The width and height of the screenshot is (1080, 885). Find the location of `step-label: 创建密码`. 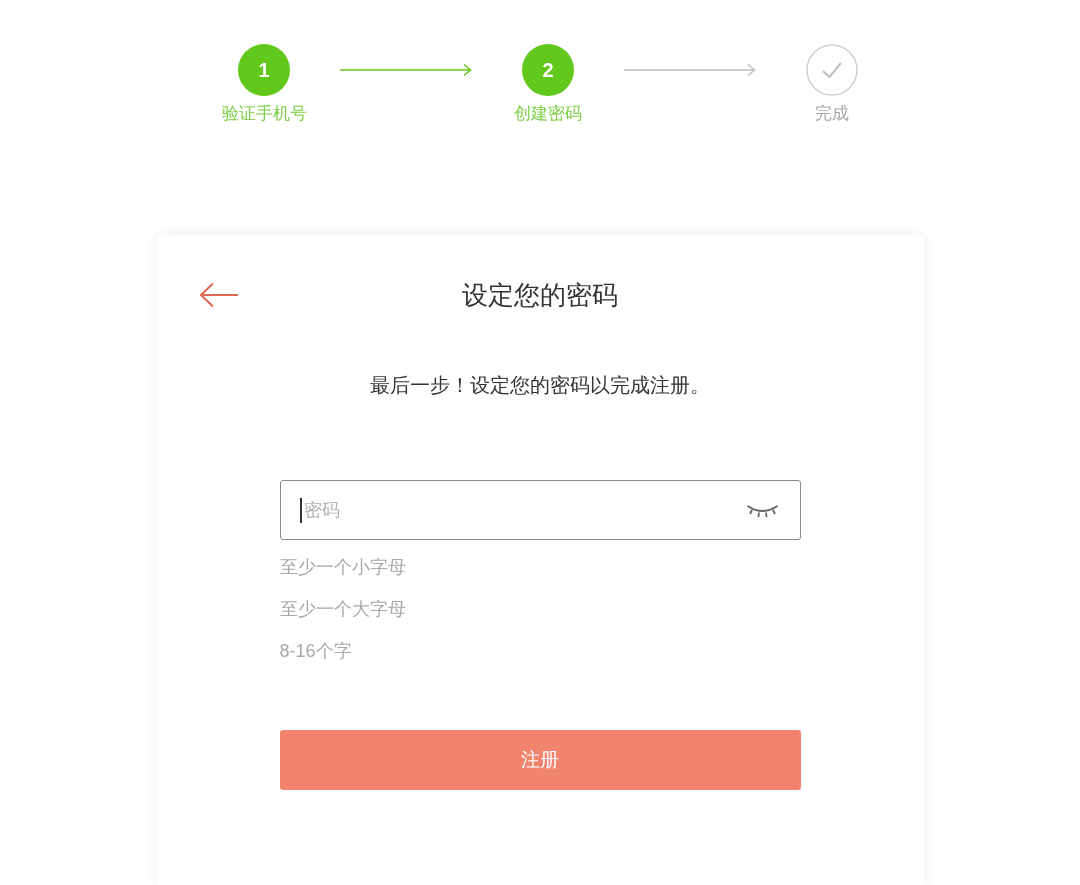

step-label: 创建密码 is located at coordinates (548, 114).